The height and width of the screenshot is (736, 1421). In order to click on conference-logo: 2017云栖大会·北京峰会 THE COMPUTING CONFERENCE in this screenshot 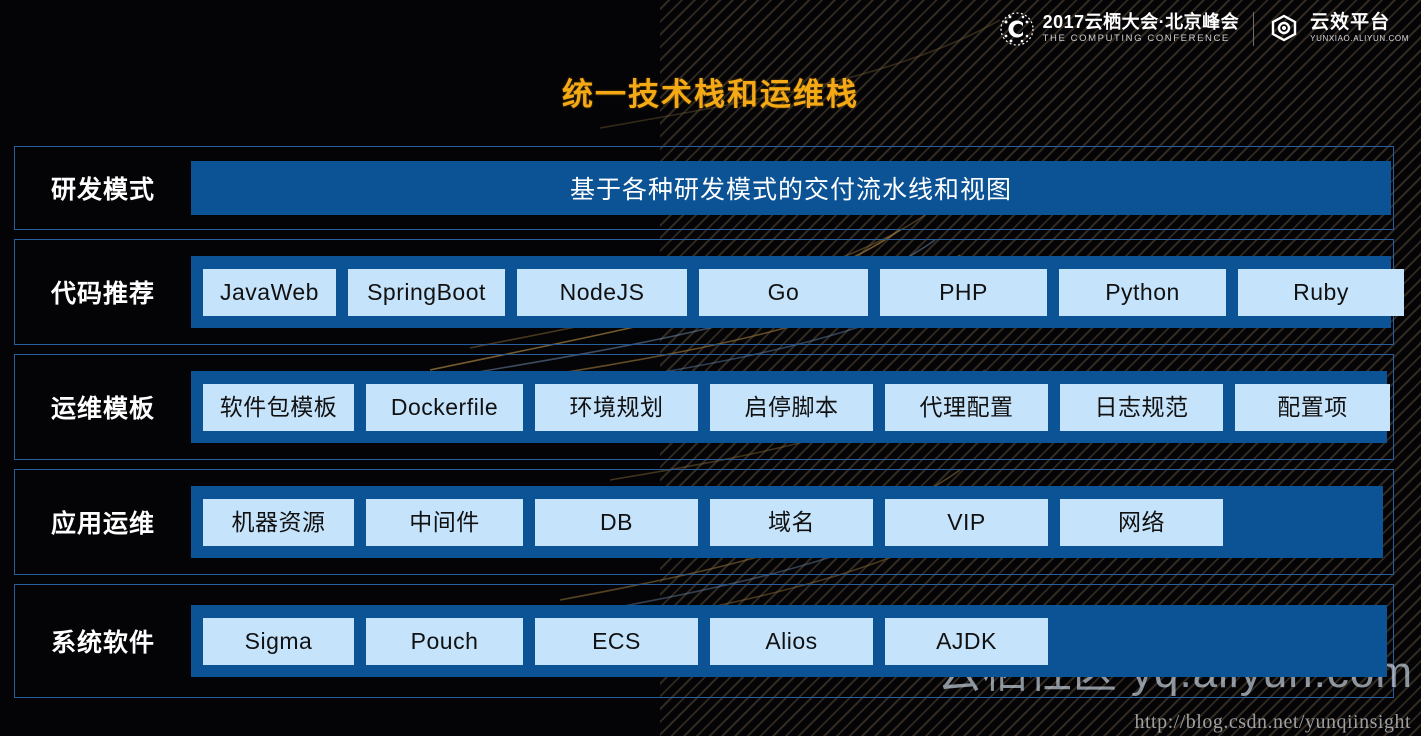, I will do `click(1120, 29)`.